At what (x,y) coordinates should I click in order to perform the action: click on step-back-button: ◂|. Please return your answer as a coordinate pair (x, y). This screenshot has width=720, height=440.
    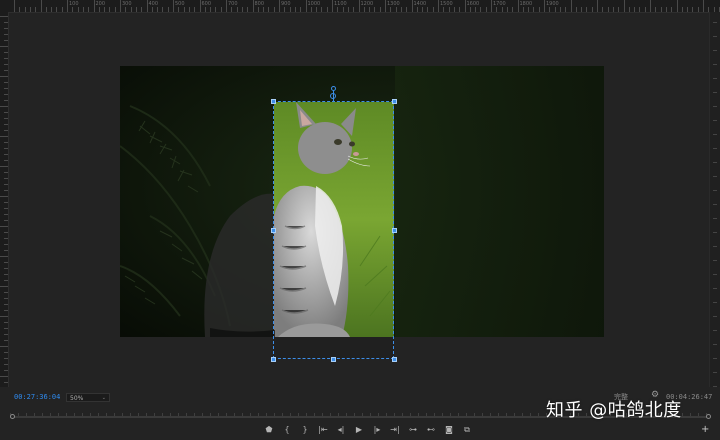
    Looking at the image, I should click on (341, 430).